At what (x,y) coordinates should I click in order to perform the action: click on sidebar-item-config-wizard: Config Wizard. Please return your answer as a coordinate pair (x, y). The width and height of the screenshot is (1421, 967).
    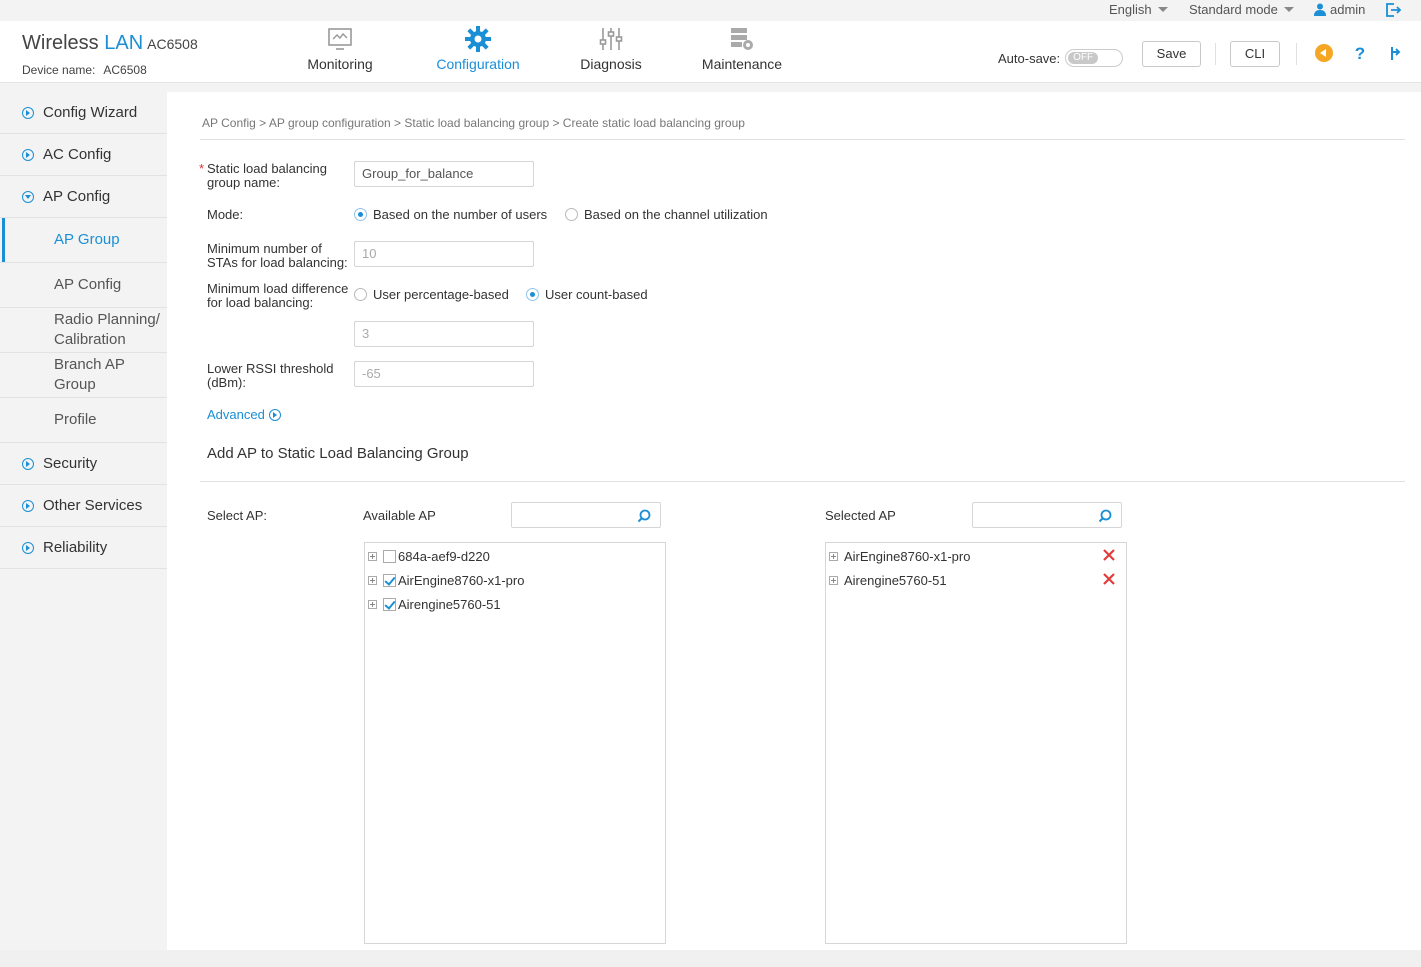
    Looking at the image, I should click on (83, 113).